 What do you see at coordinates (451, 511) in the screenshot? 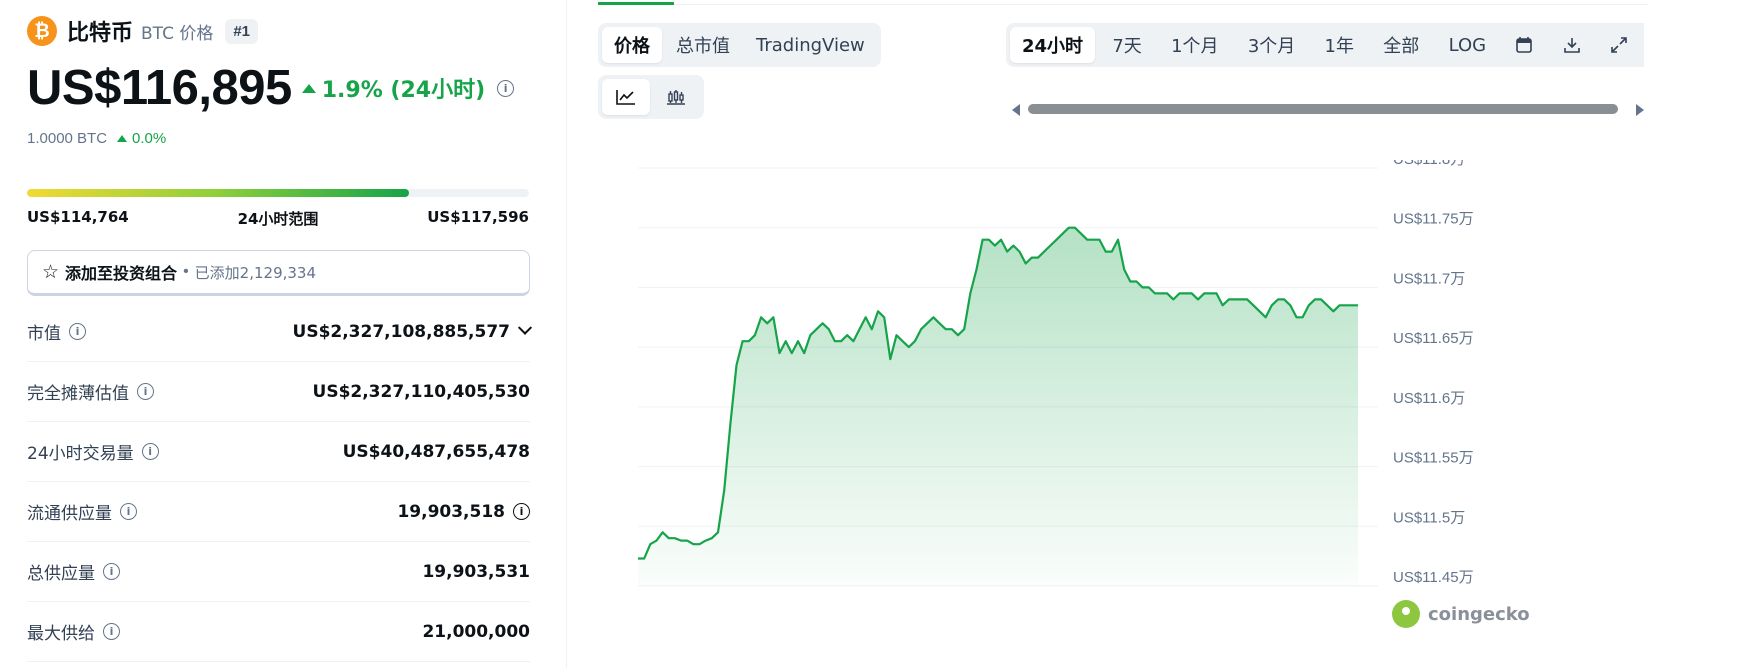
I see `stat-value-text: 19,903,518` at bounding box center [451, 511].